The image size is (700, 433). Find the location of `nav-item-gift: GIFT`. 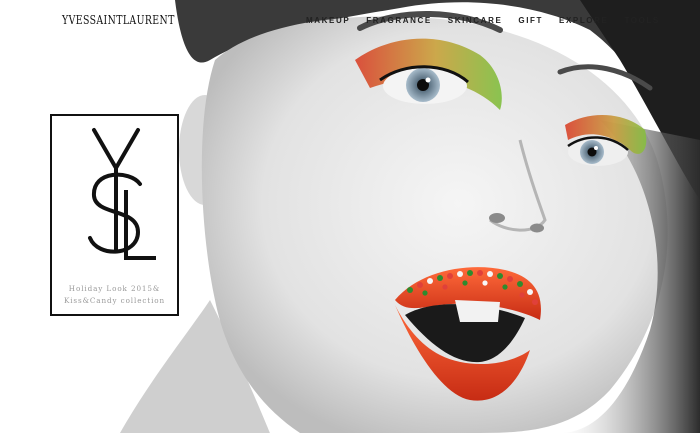

nav-item-gift: GIFT is located at coordinates (530, 20).